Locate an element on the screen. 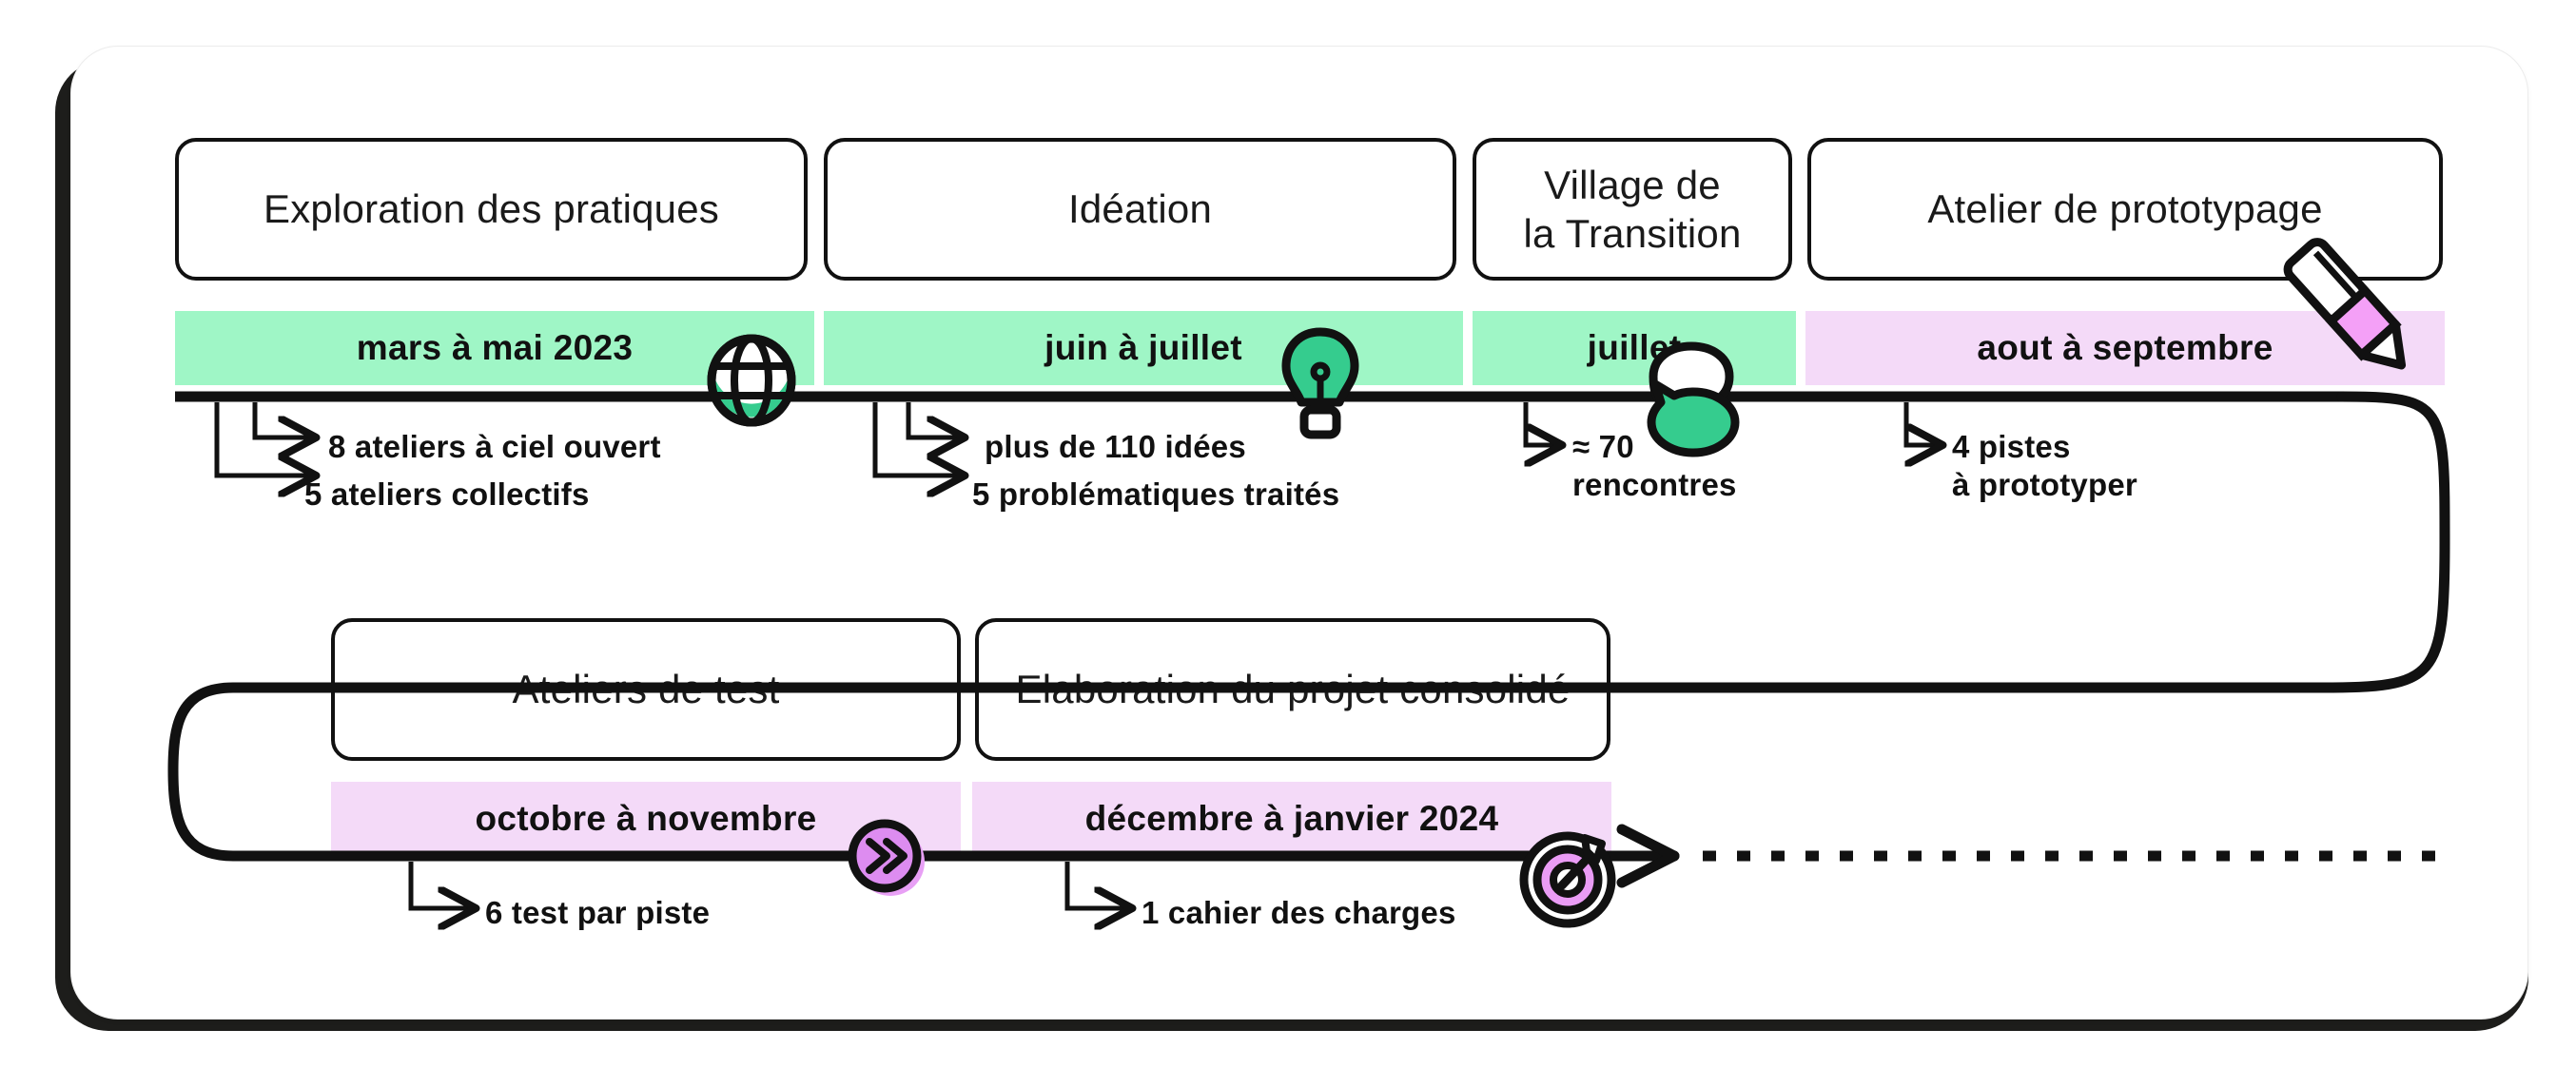 This screenshot has width=2576, height=1088. period-label: juillet is located at coordinates (1634, 347).